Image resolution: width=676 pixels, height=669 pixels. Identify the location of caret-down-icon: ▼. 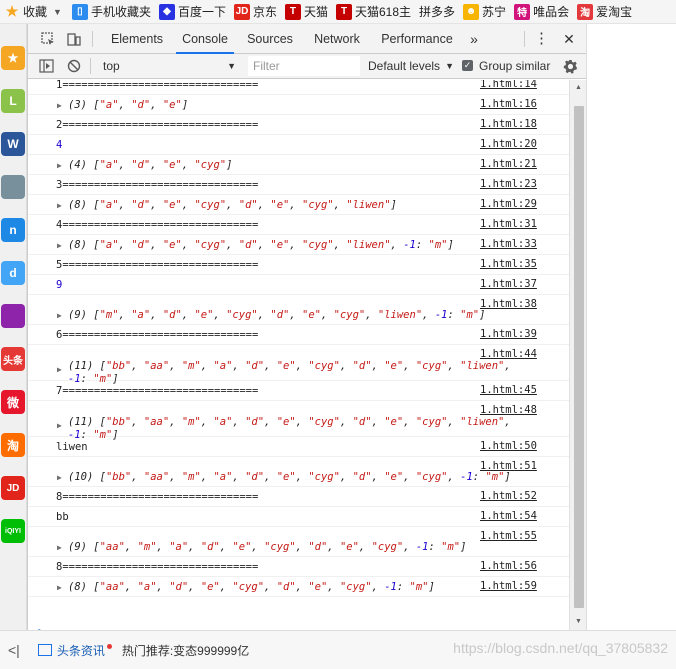
(57, 12).